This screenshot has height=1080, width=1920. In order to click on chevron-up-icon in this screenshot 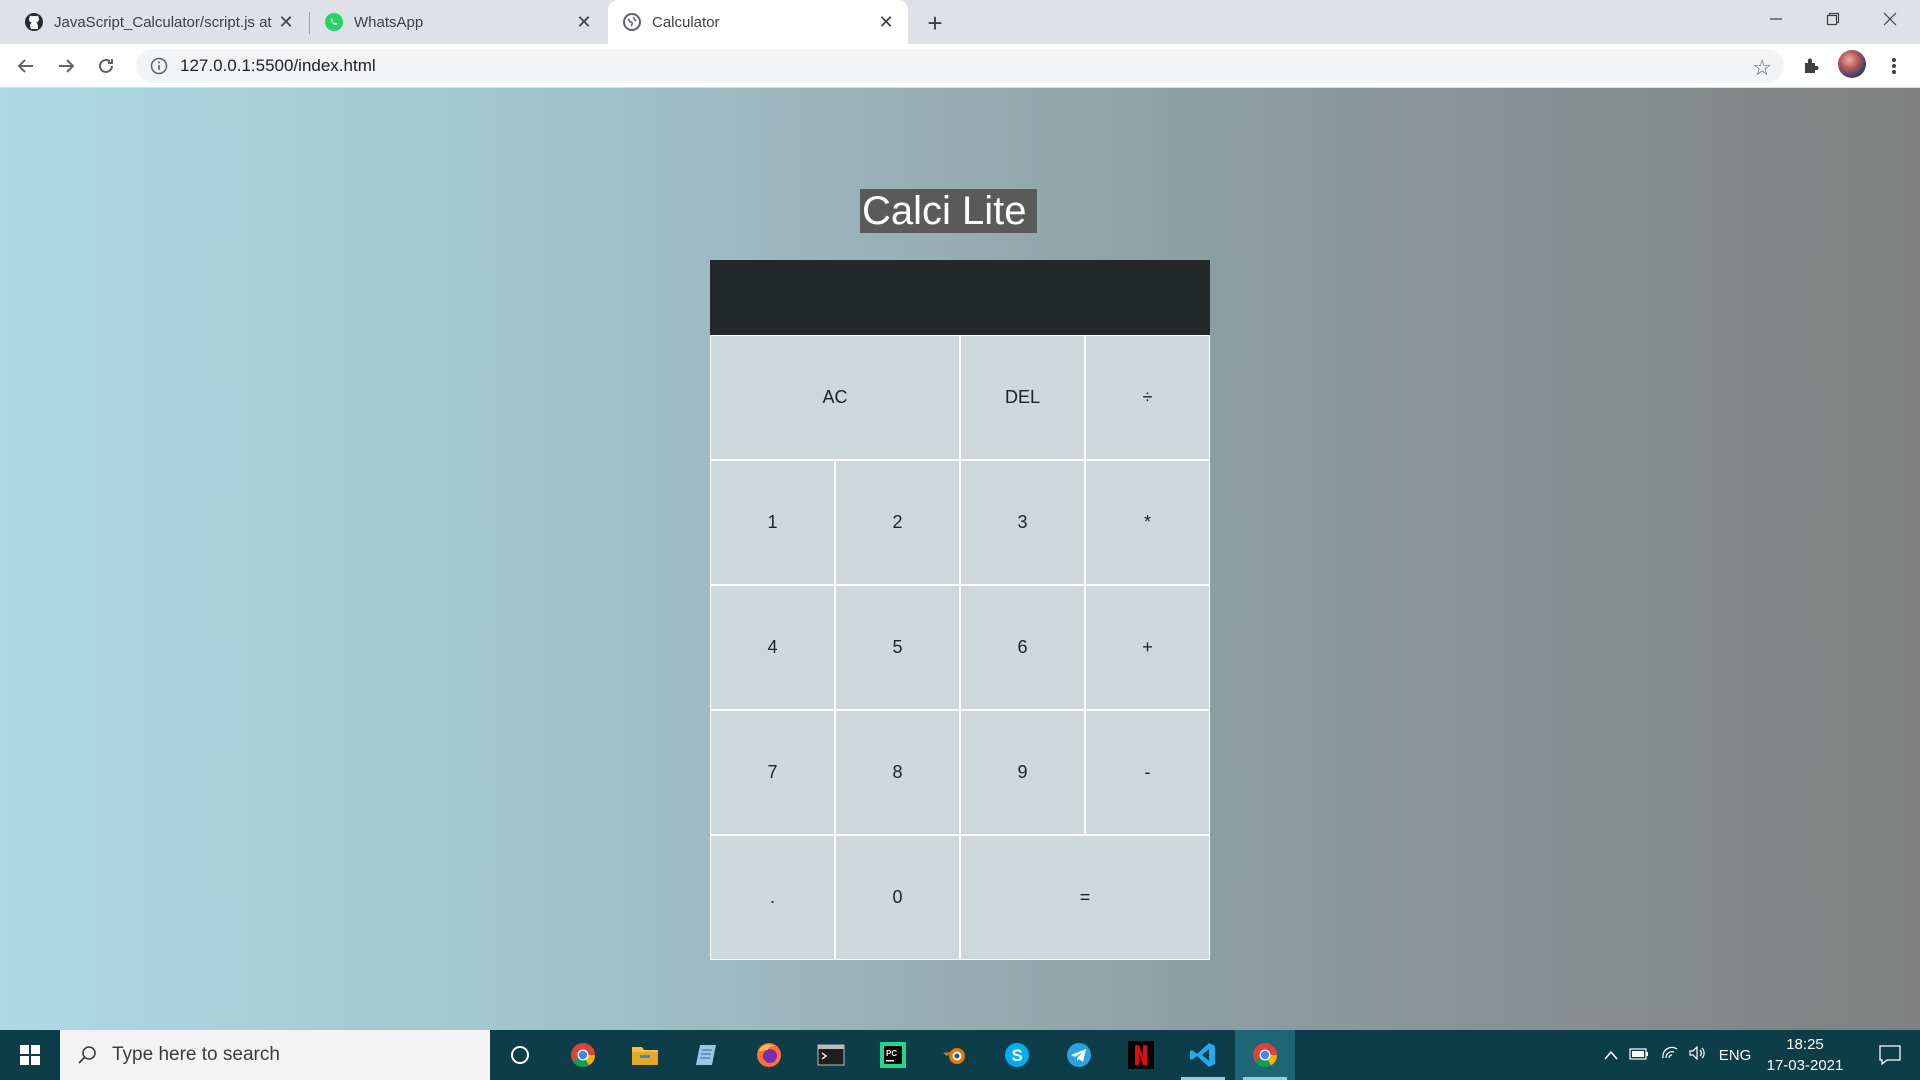, I will do `click(1611, 1055)`.